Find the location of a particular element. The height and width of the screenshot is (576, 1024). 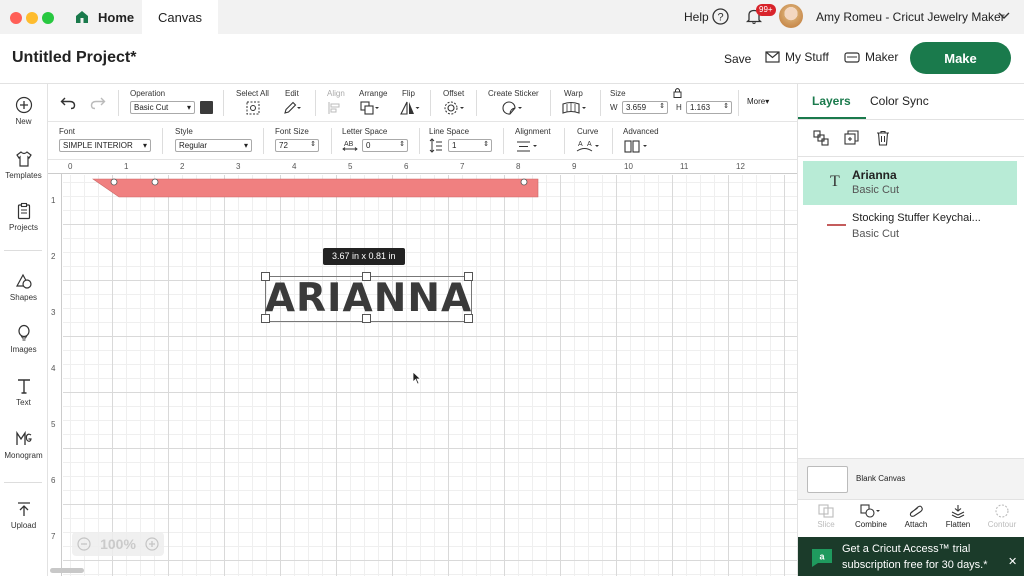

ruler-number: 0 is located at coordinates (70, 166).